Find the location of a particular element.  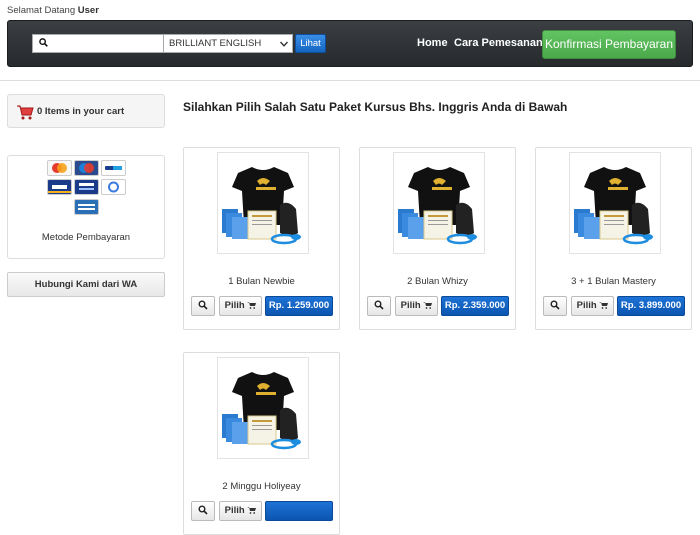

payment-methods-box: Metode Pembayaran is located at coordinates (86, 207).